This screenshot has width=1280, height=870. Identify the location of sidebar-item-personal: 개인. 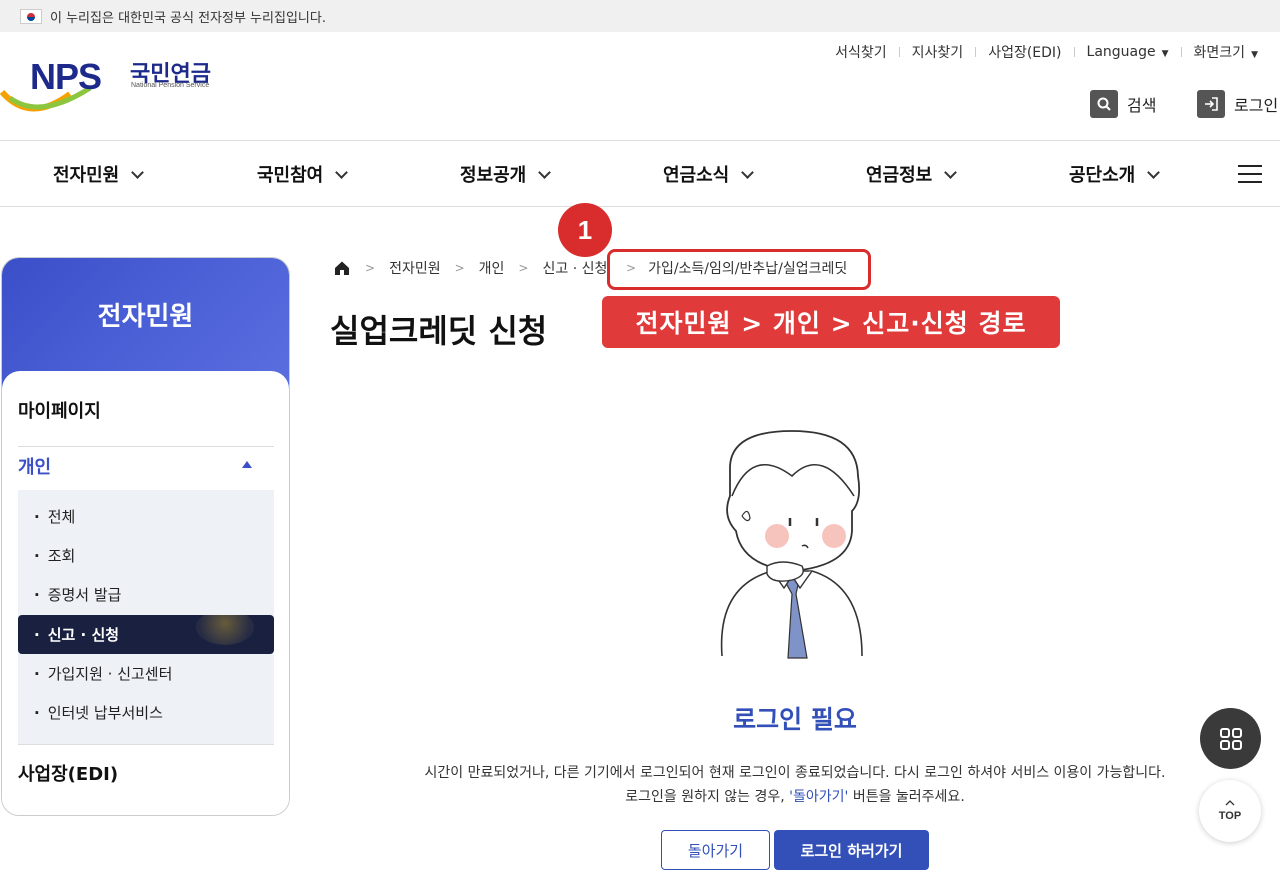
(146, 466).